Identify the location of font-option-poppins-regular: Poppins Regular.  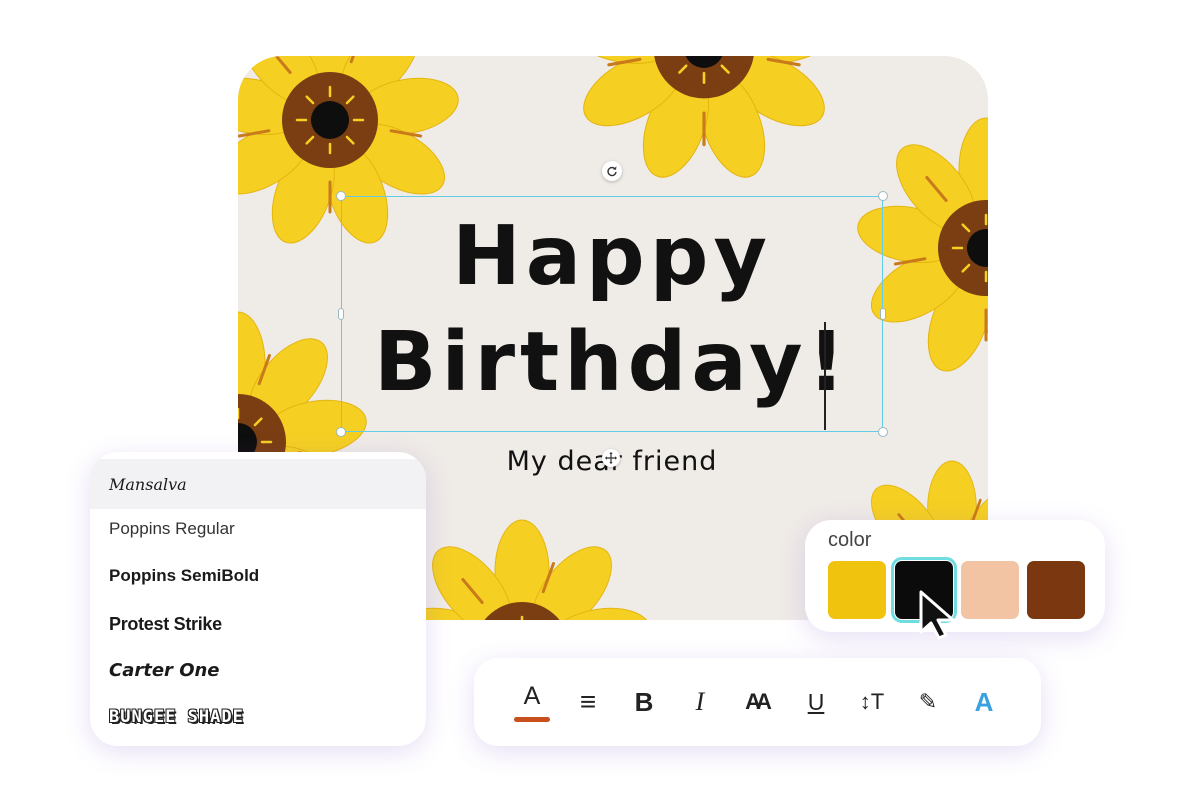
(258, 529).